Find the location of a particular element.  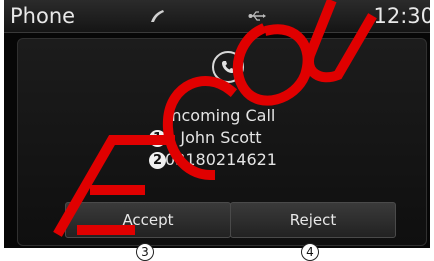

usb-icon is located at coordinates (257, 16).